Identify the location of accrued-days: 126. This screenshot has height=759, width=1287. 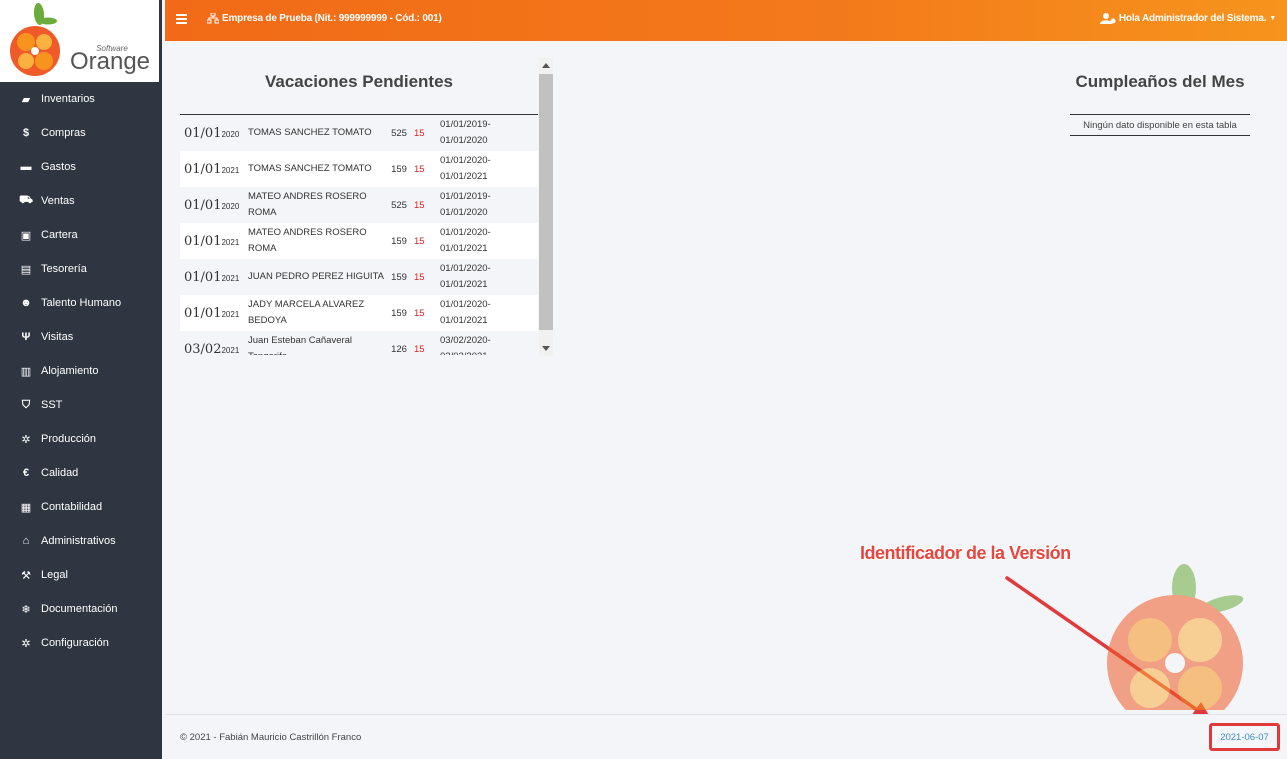
(399, 349).